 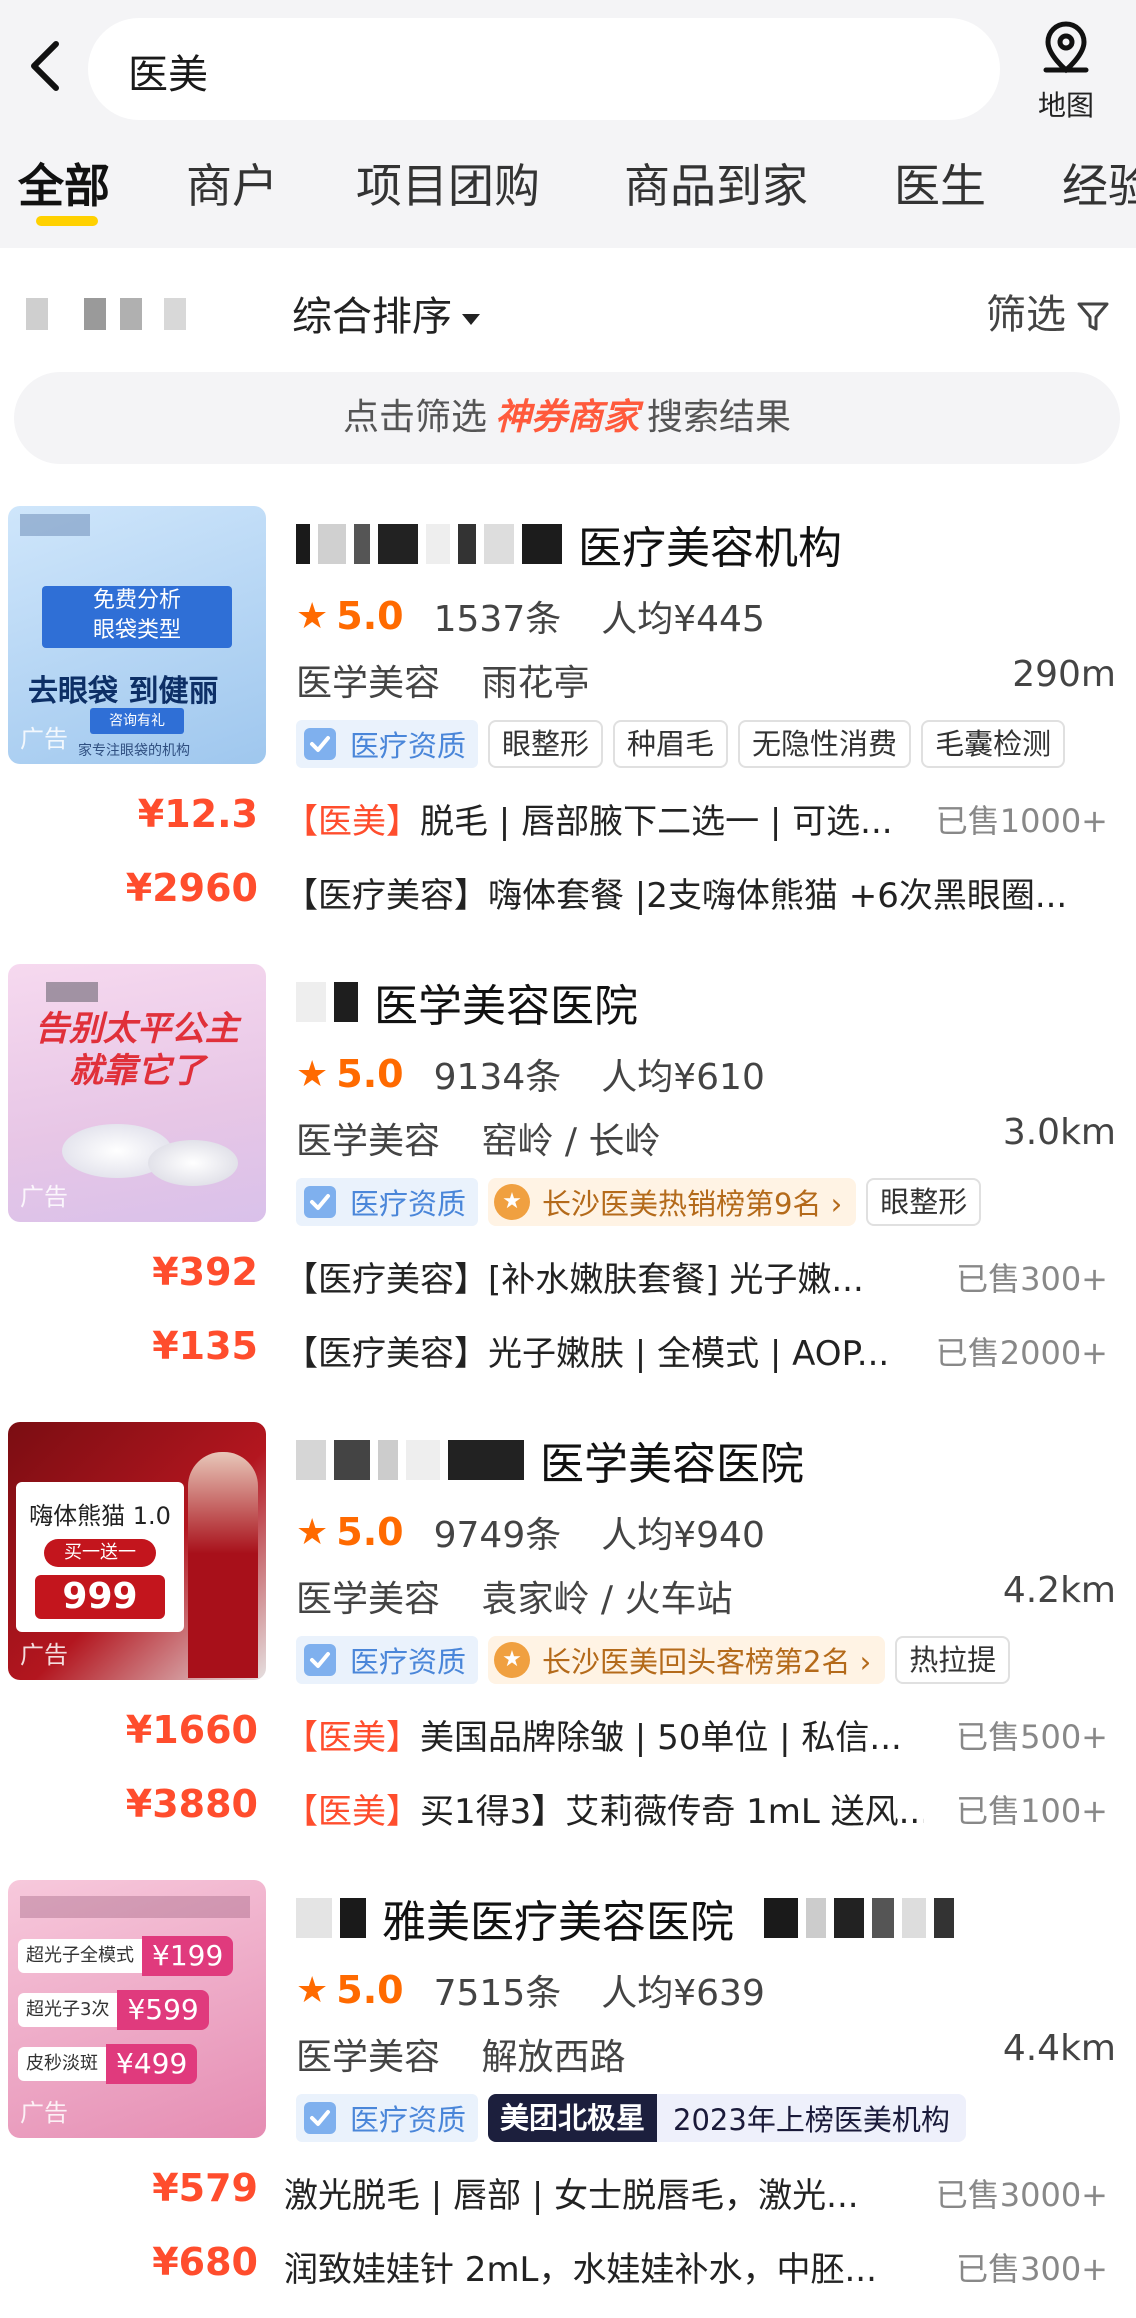 I want to click on tab-doctors: 医生, so click(x=940, y=183).